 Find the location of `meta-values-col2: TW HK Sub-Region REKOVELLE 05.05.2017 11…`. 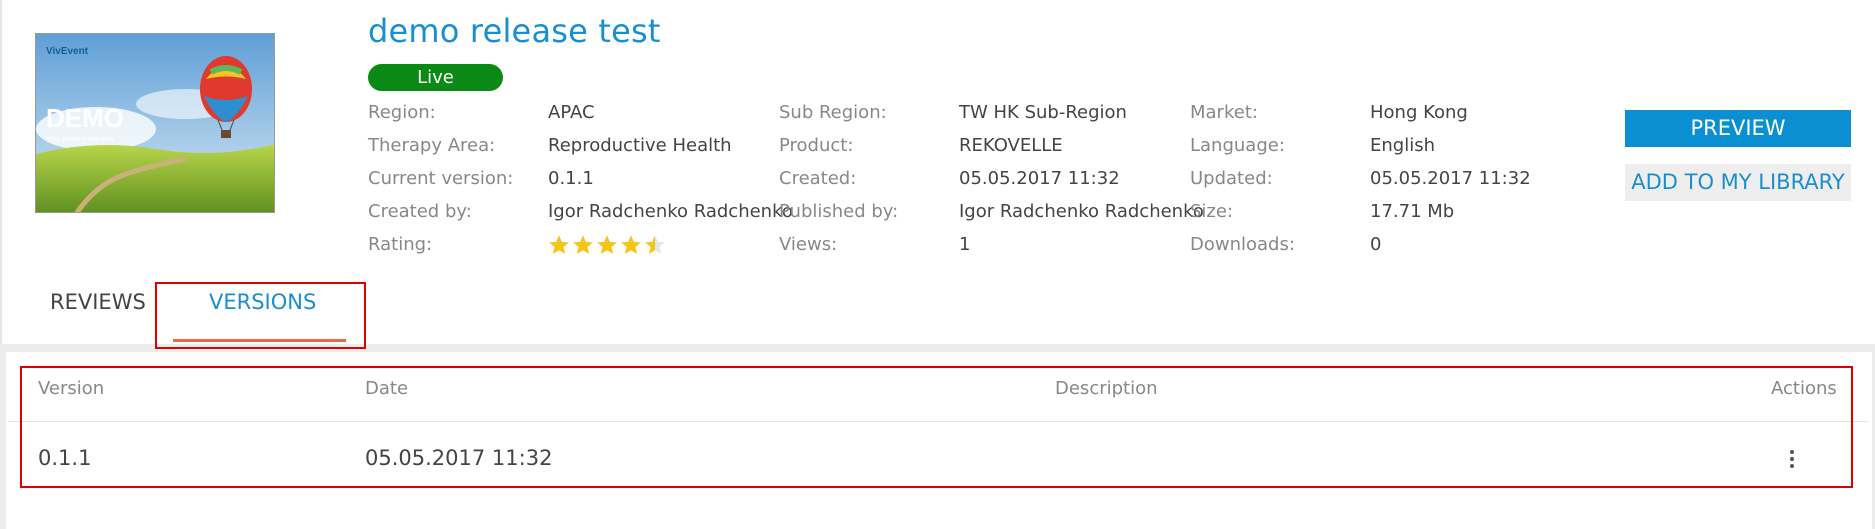

meta-values-col2: TW HK Sub-Region REKOVELLE 05.05.2017 11… is located at coordinates (1081, 178).